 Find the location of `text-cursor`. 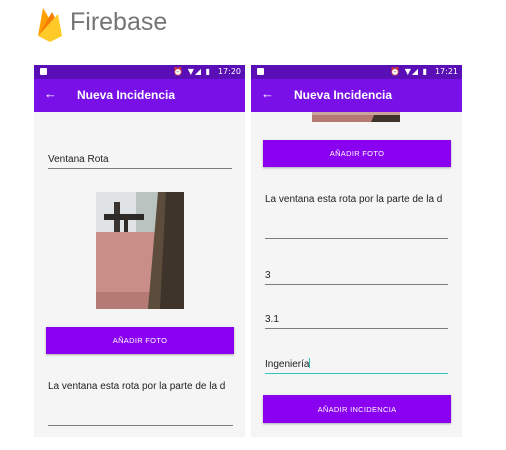

text-cursor is located at coordinates (310, 363).